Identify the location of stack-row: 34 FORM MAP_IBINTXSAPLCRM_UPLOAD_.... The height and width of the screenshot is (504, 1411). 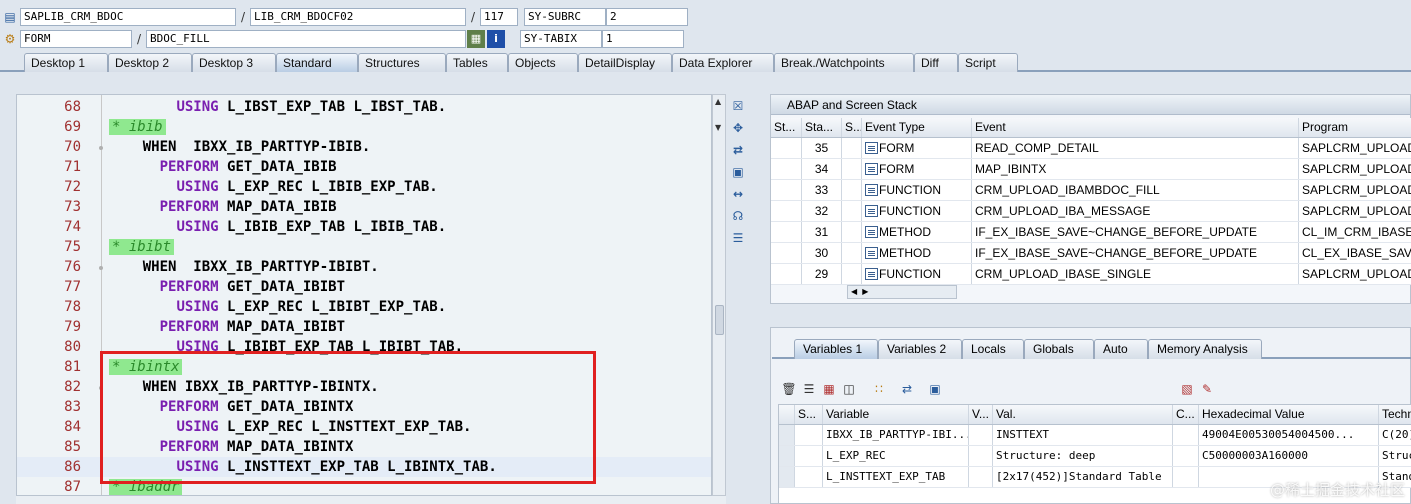
(1091, 169).